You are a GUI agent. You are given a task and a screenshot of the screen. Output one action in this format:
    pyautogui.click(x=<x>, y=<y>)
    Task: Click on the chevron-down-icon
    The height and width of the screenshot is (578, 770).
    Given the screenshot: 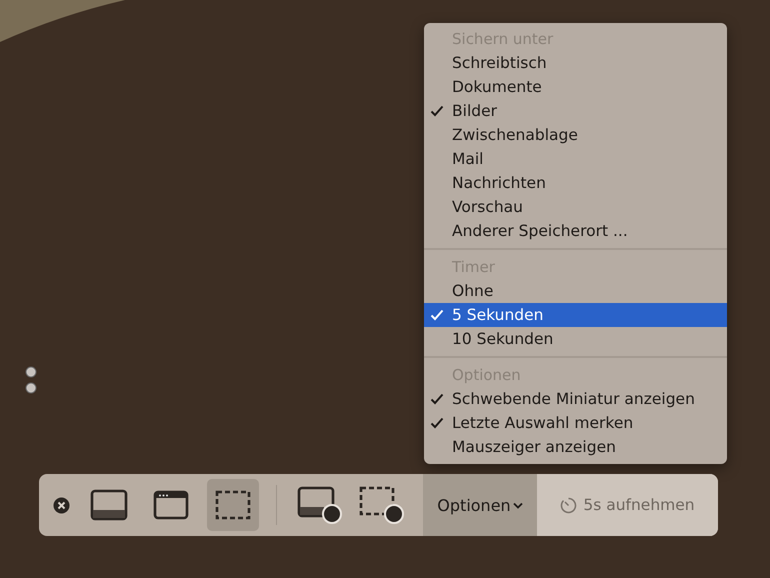 What is the action you would take?
    pyautogui.click(x=517, y=505)
    